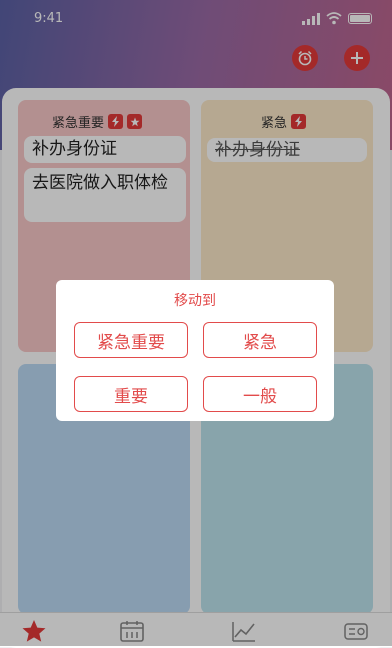 This screenshot has width=392, height=648. What do you see at coordinates (131, 340) in the screenshot?
I see `option-urgent-important-button: 紧急重要` at bounding box center [131, 340].